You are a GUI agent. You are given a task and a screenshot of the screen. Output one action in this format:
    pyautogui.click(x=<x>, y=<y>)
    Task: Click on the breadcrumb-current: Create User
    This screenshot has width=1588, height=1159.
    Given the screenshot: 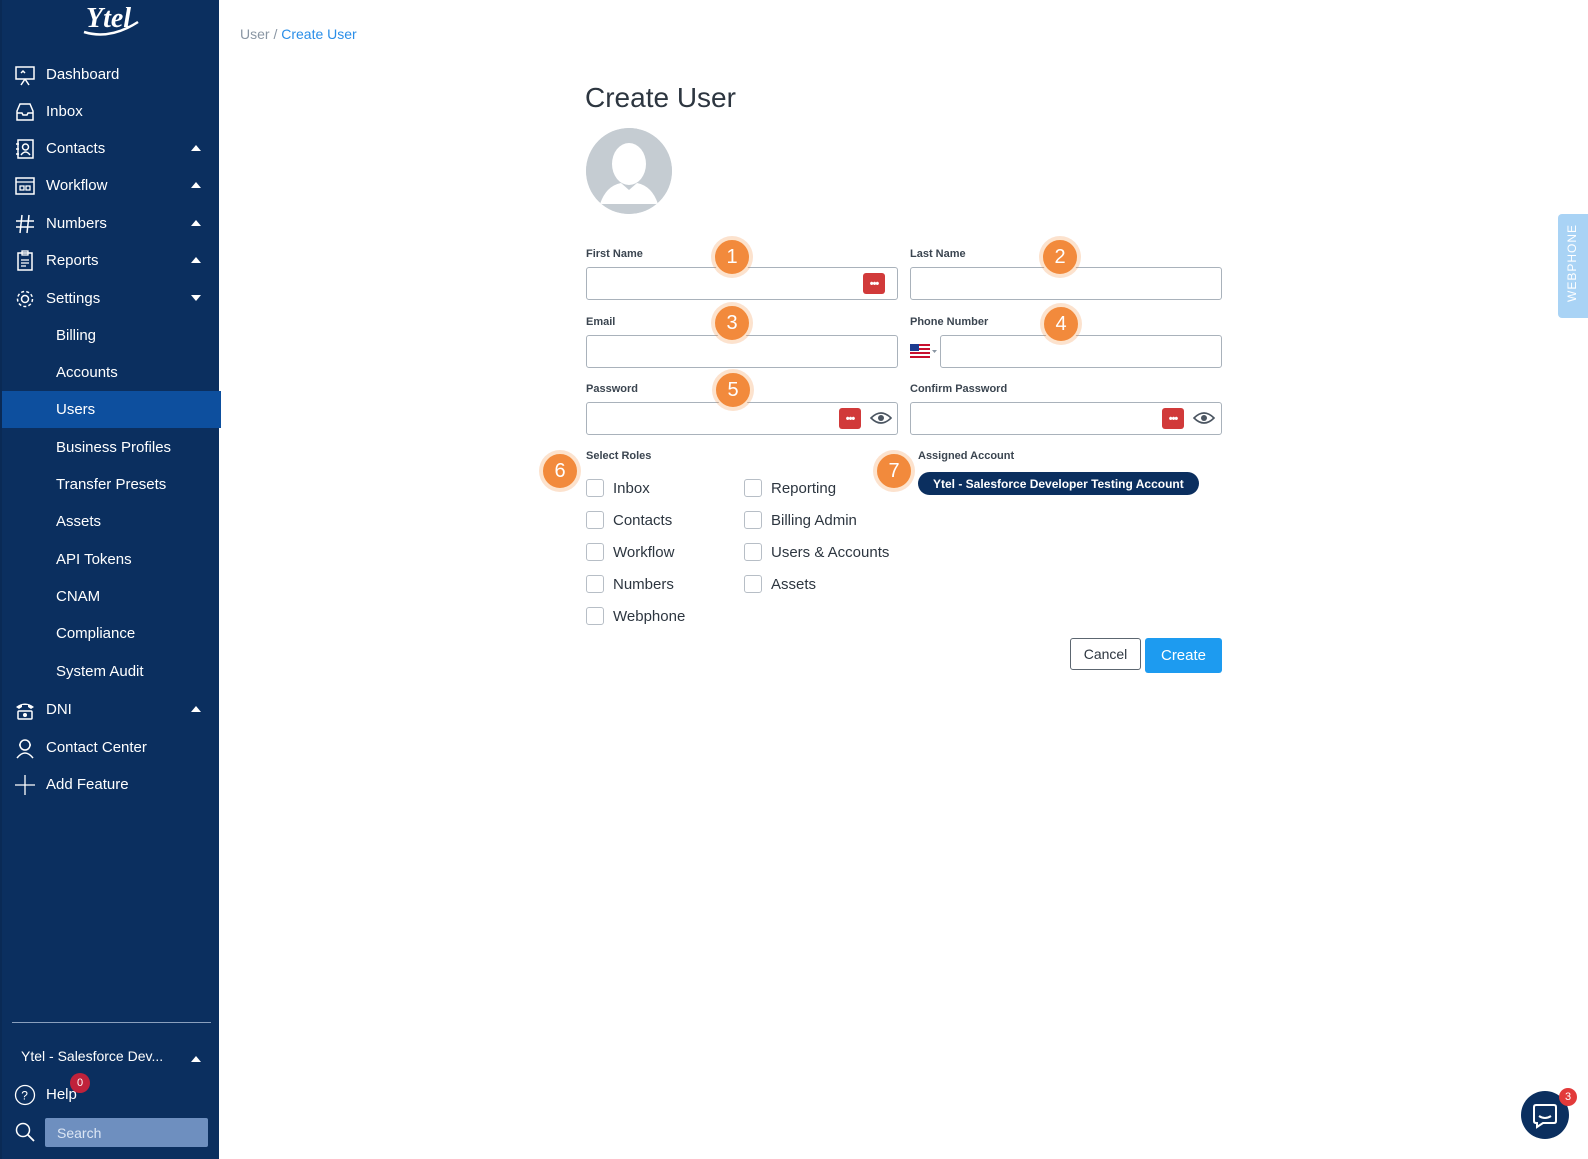 What is the action you would take?
    pyautogui.click(x=319, y=34)
    